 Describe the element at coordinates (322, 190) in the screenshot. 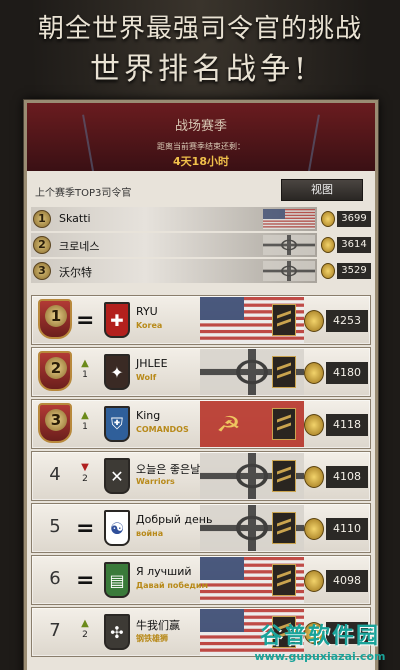

I see `view-button: 视图` at that location.